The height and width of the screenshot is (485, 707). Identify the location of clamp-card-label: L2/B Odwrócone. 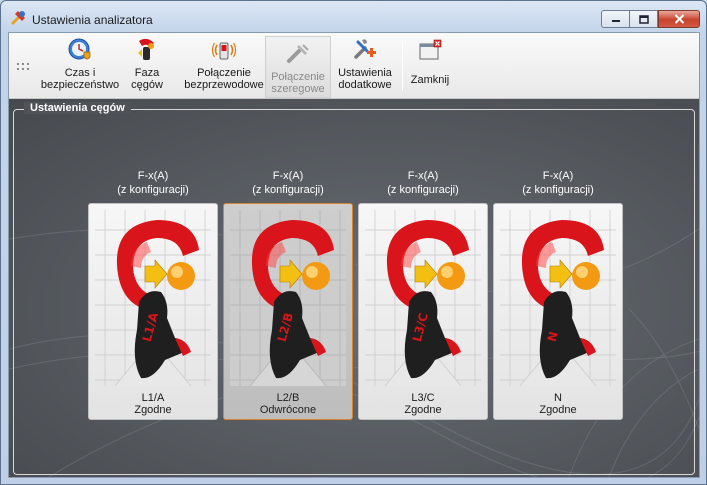
(288, 404).